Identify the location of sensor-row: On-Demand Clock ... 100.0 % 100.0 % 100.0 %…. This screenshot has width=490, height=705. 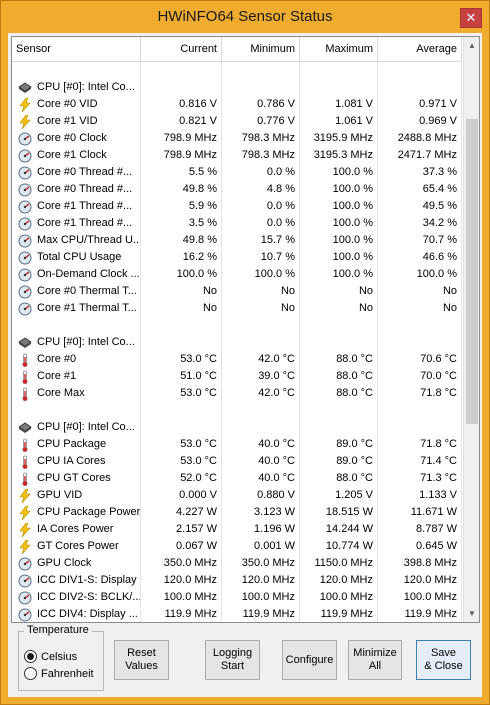
(237, 274).